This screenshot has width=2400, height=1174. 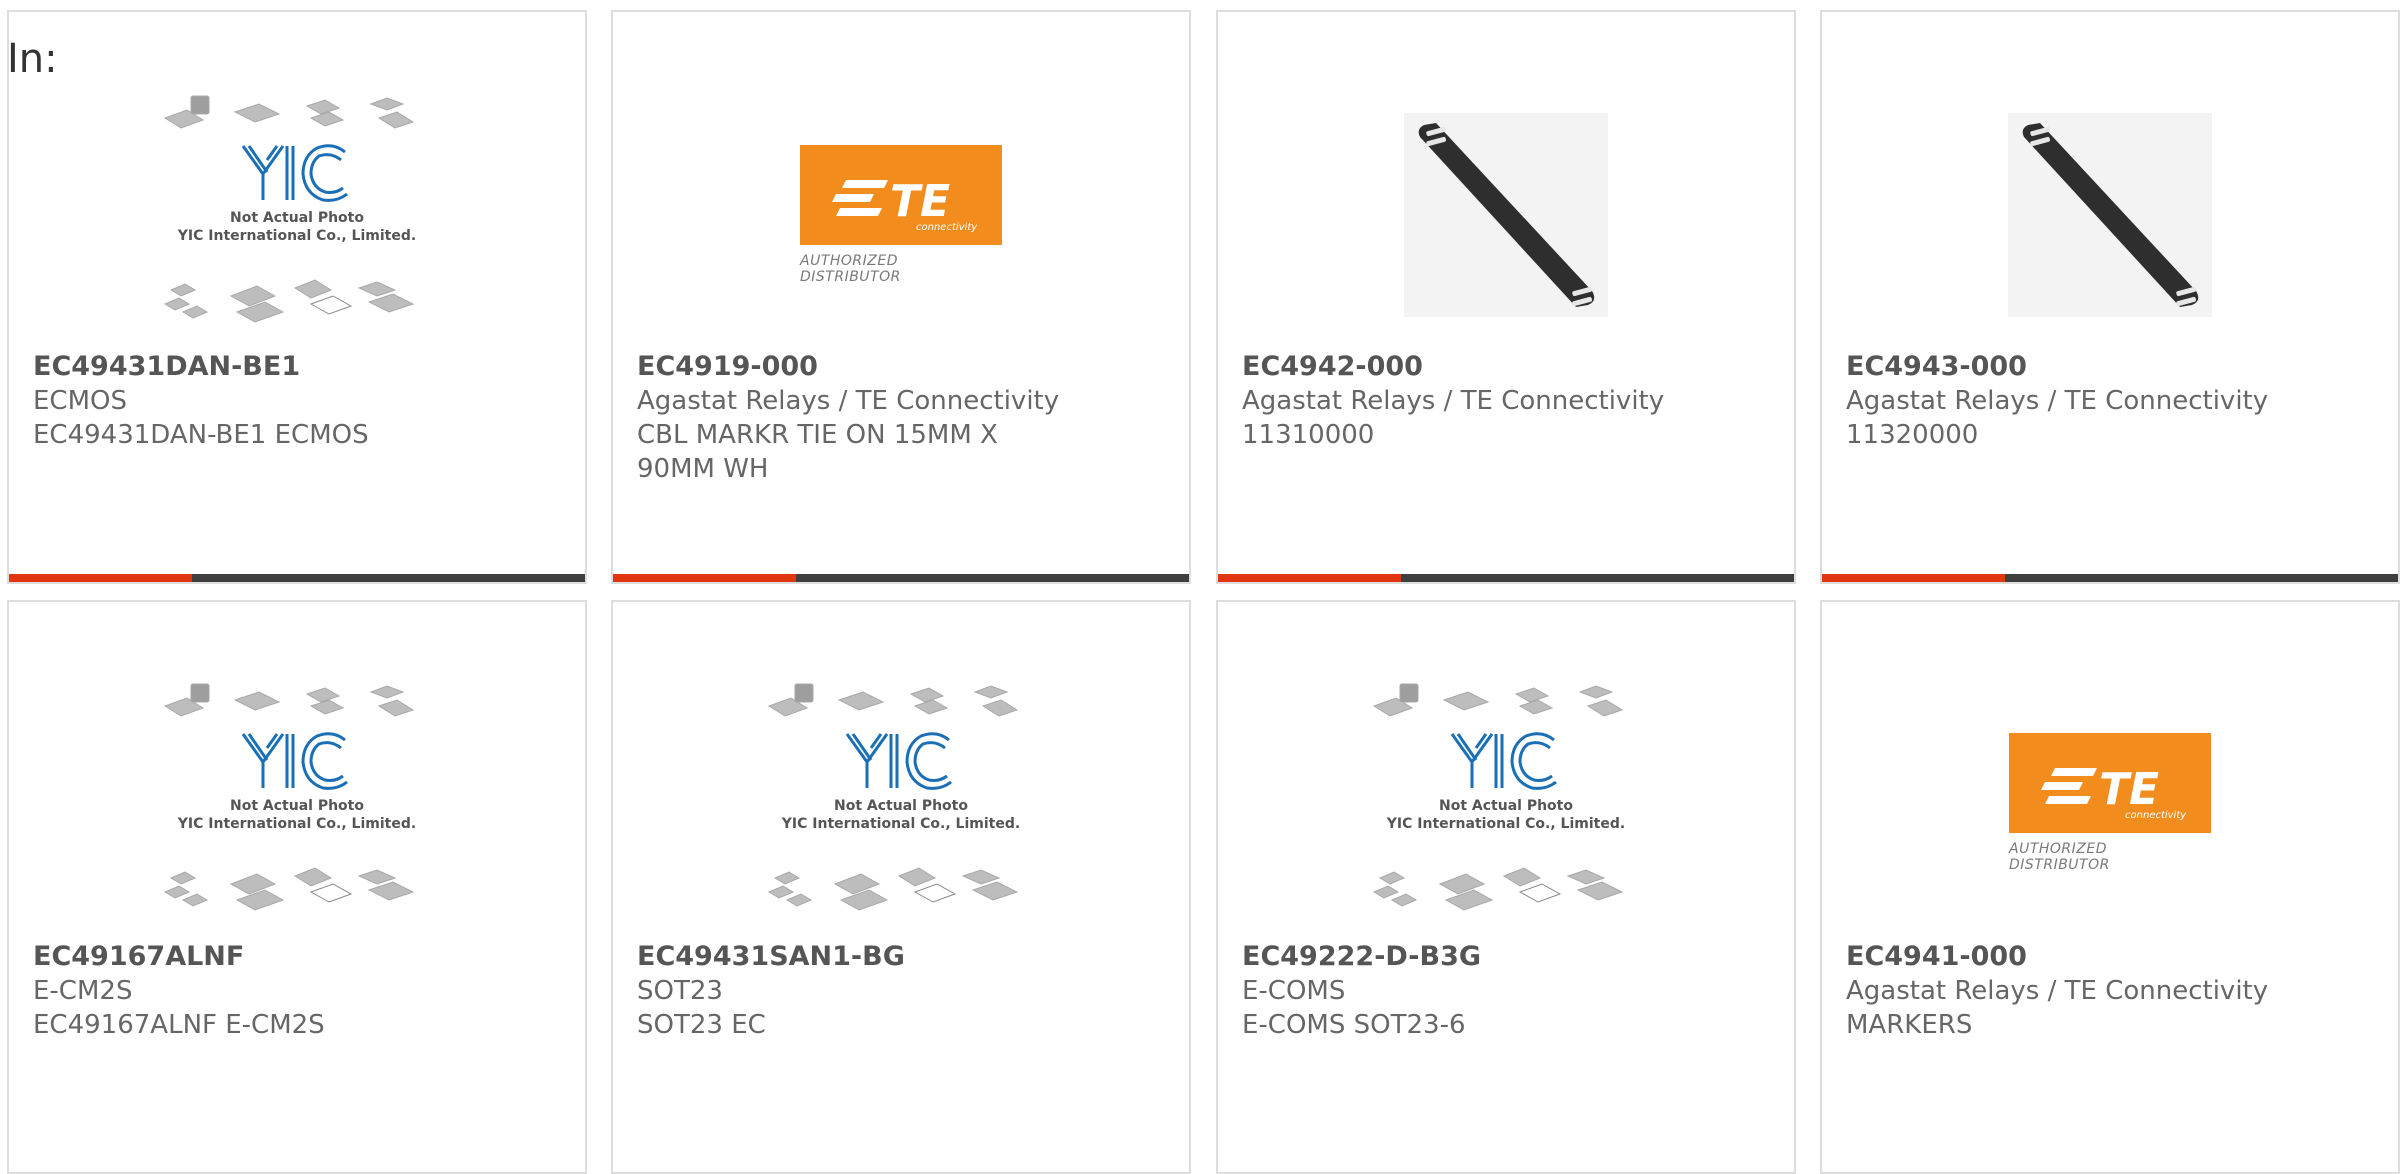 I want to click on product-part-number: EC49222-D-B3G, so click(x=1506, y=957).